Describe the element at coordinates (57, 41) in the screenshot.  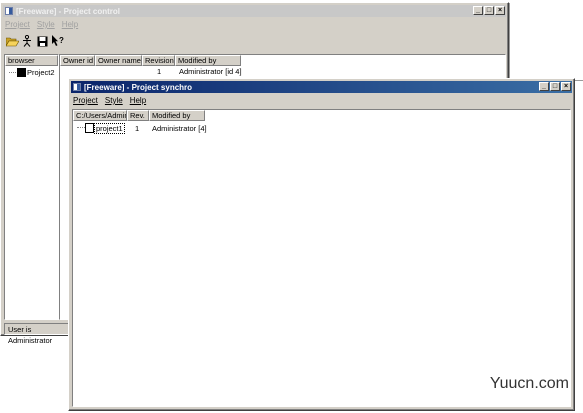
I see `help-pointer-icon: ?` at that location.